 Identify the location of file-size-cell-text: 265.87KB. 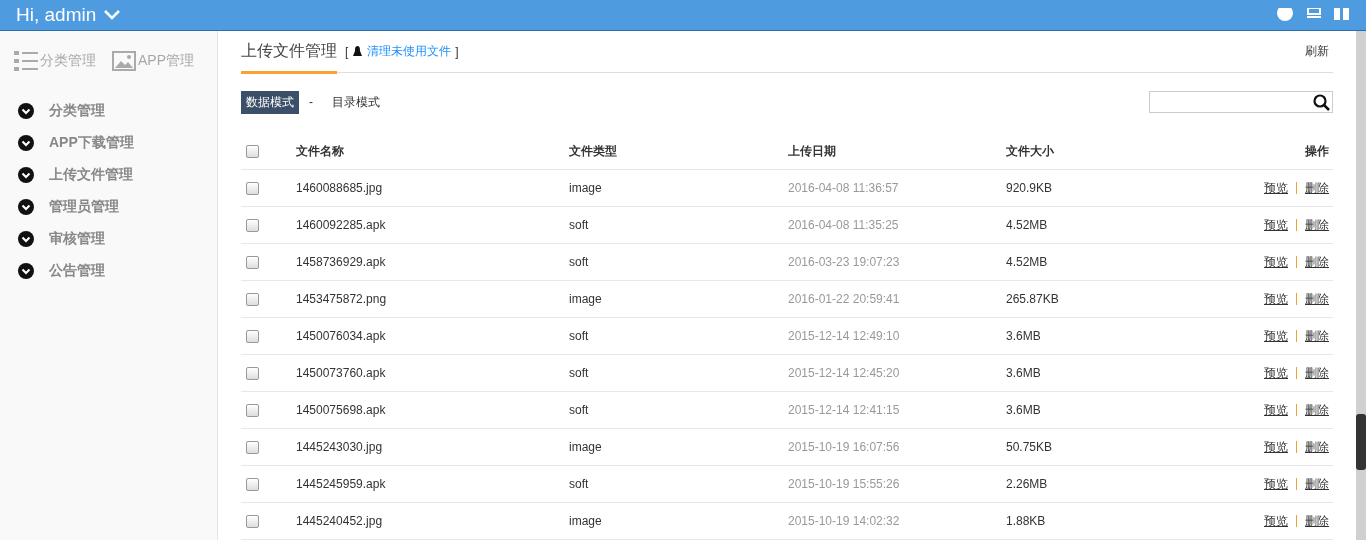
(1033, 299).